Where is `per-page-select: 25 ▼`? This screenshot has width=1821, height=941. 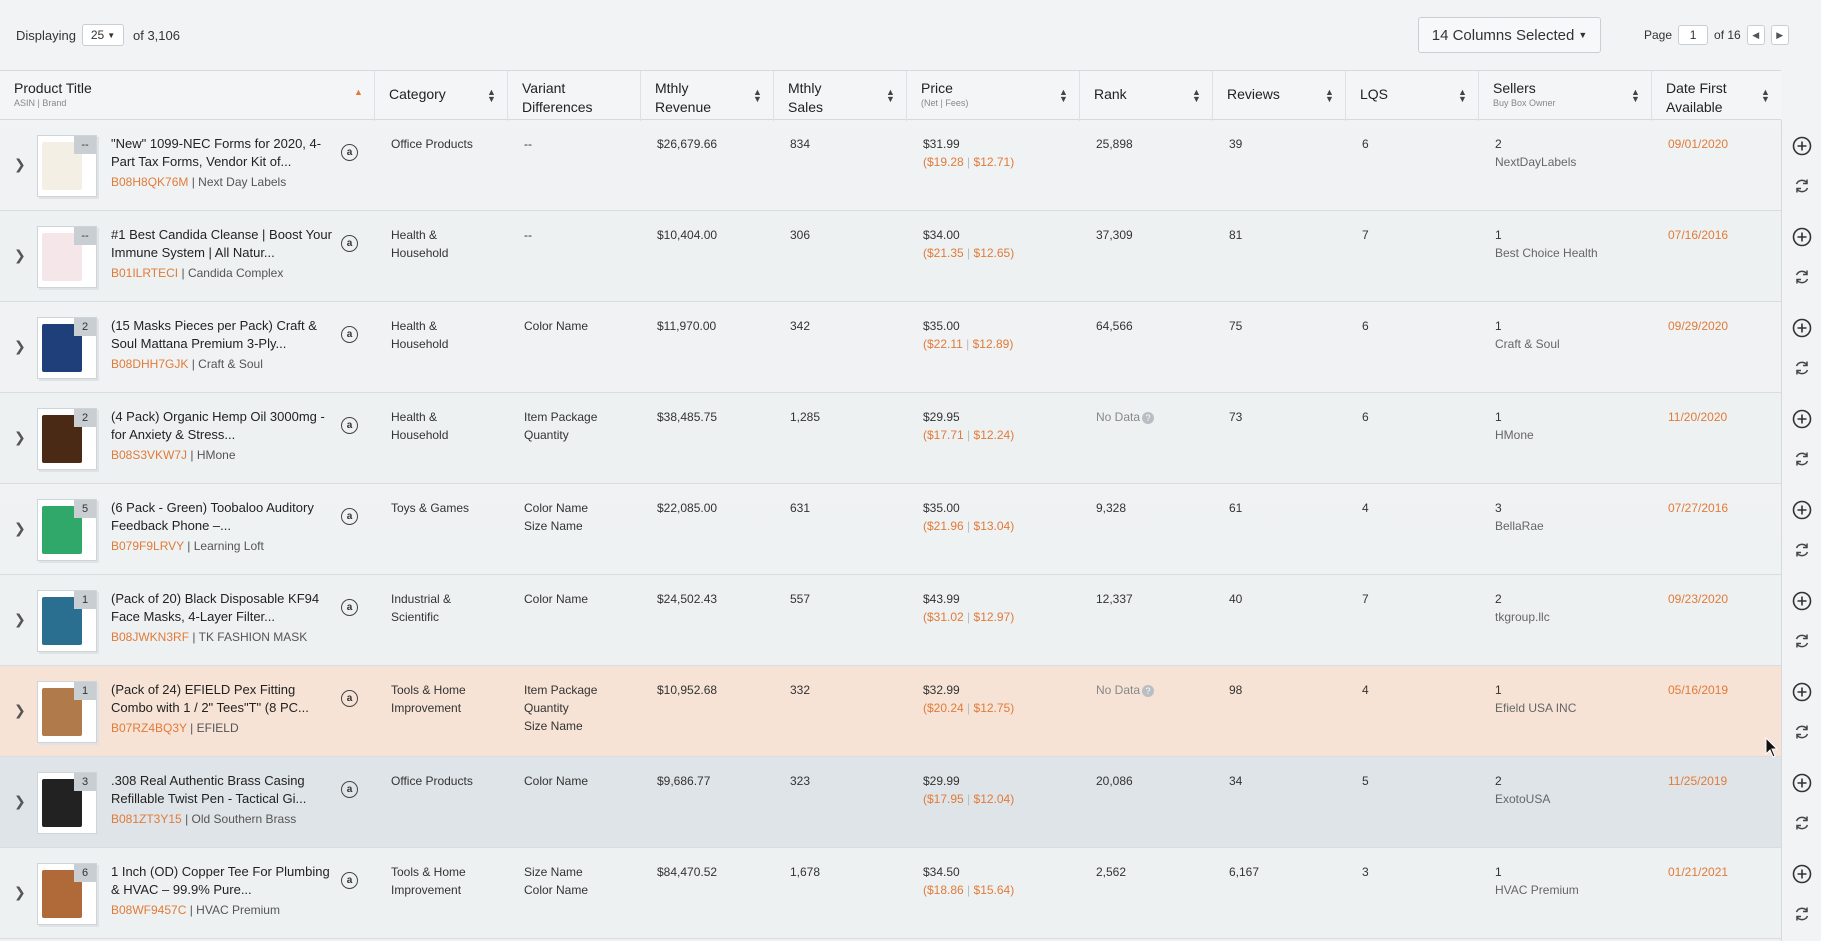
per-page-select: 25 ▼ is located at coordinates (103, 35).